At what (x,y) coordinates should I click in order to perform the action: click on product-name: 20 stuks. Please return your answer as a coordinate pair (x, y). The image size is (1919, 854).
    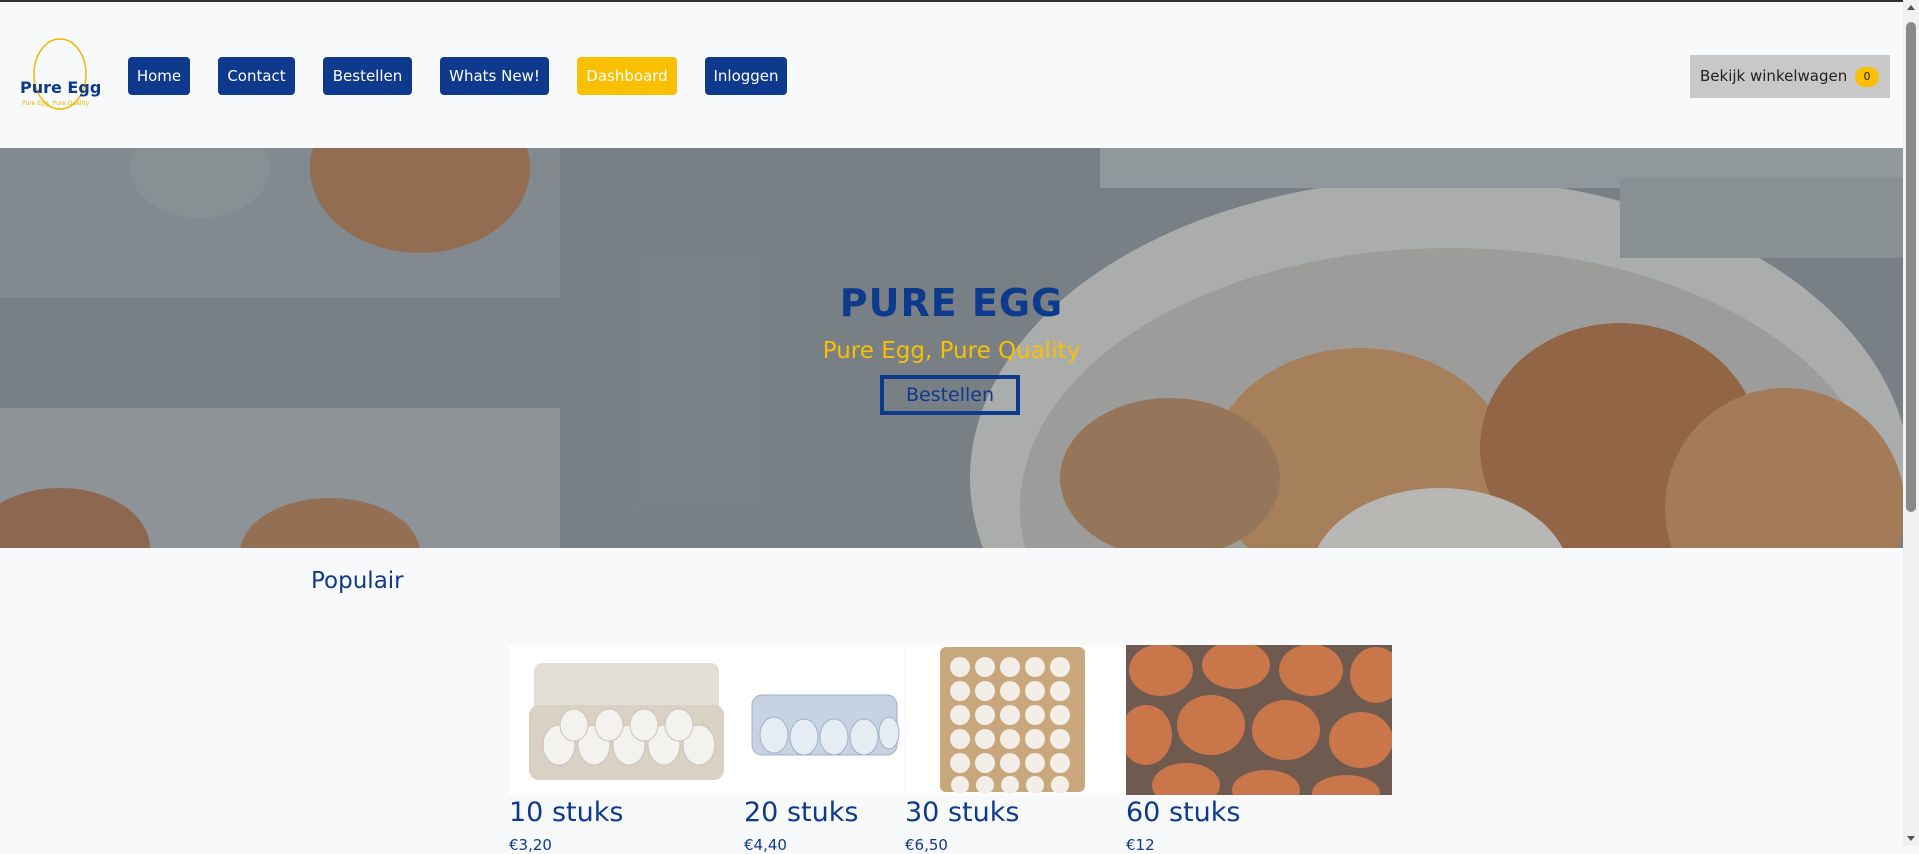
    Looking at the image, I should click on (801, 812).